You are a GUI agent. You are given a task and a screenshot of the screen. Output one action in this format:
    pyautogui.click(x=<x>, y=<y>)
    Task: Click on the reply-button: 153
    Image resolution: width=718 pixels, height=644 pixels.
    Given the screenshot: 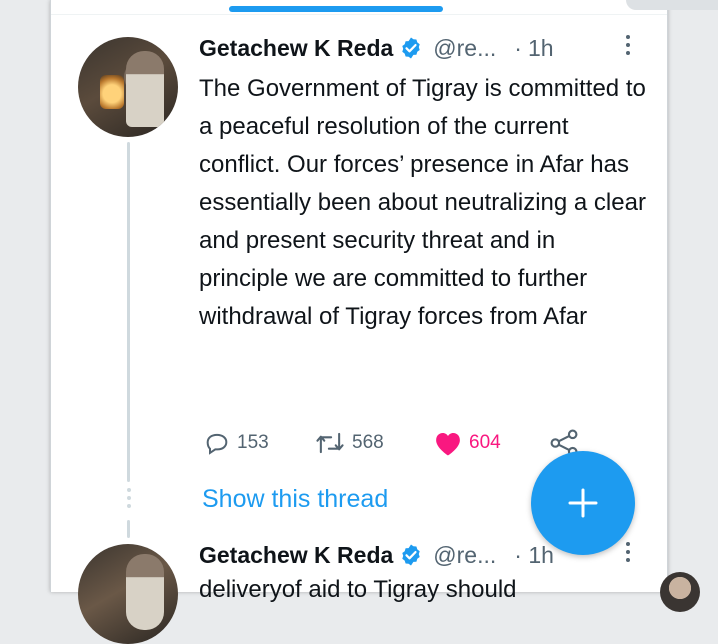 What is the action you would take?
    pyautogui.click(x=236, y=443)
    